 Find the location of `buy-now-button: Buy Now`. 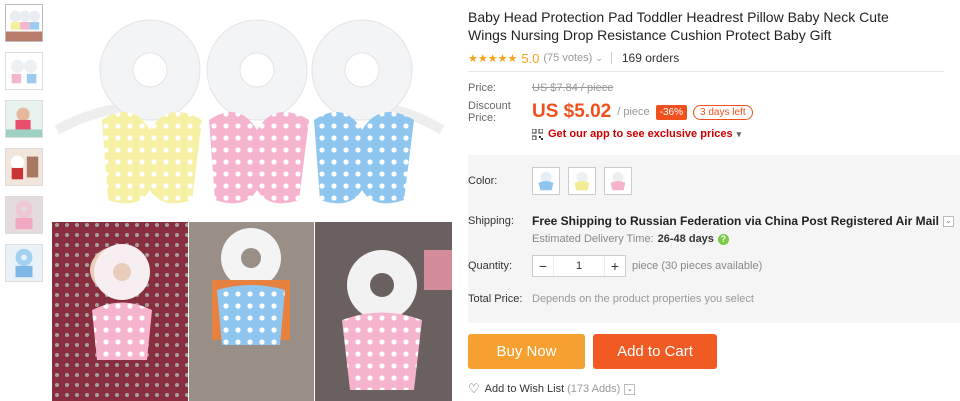

buy-now-button: Buy Now is located at coordinates (526, 351).